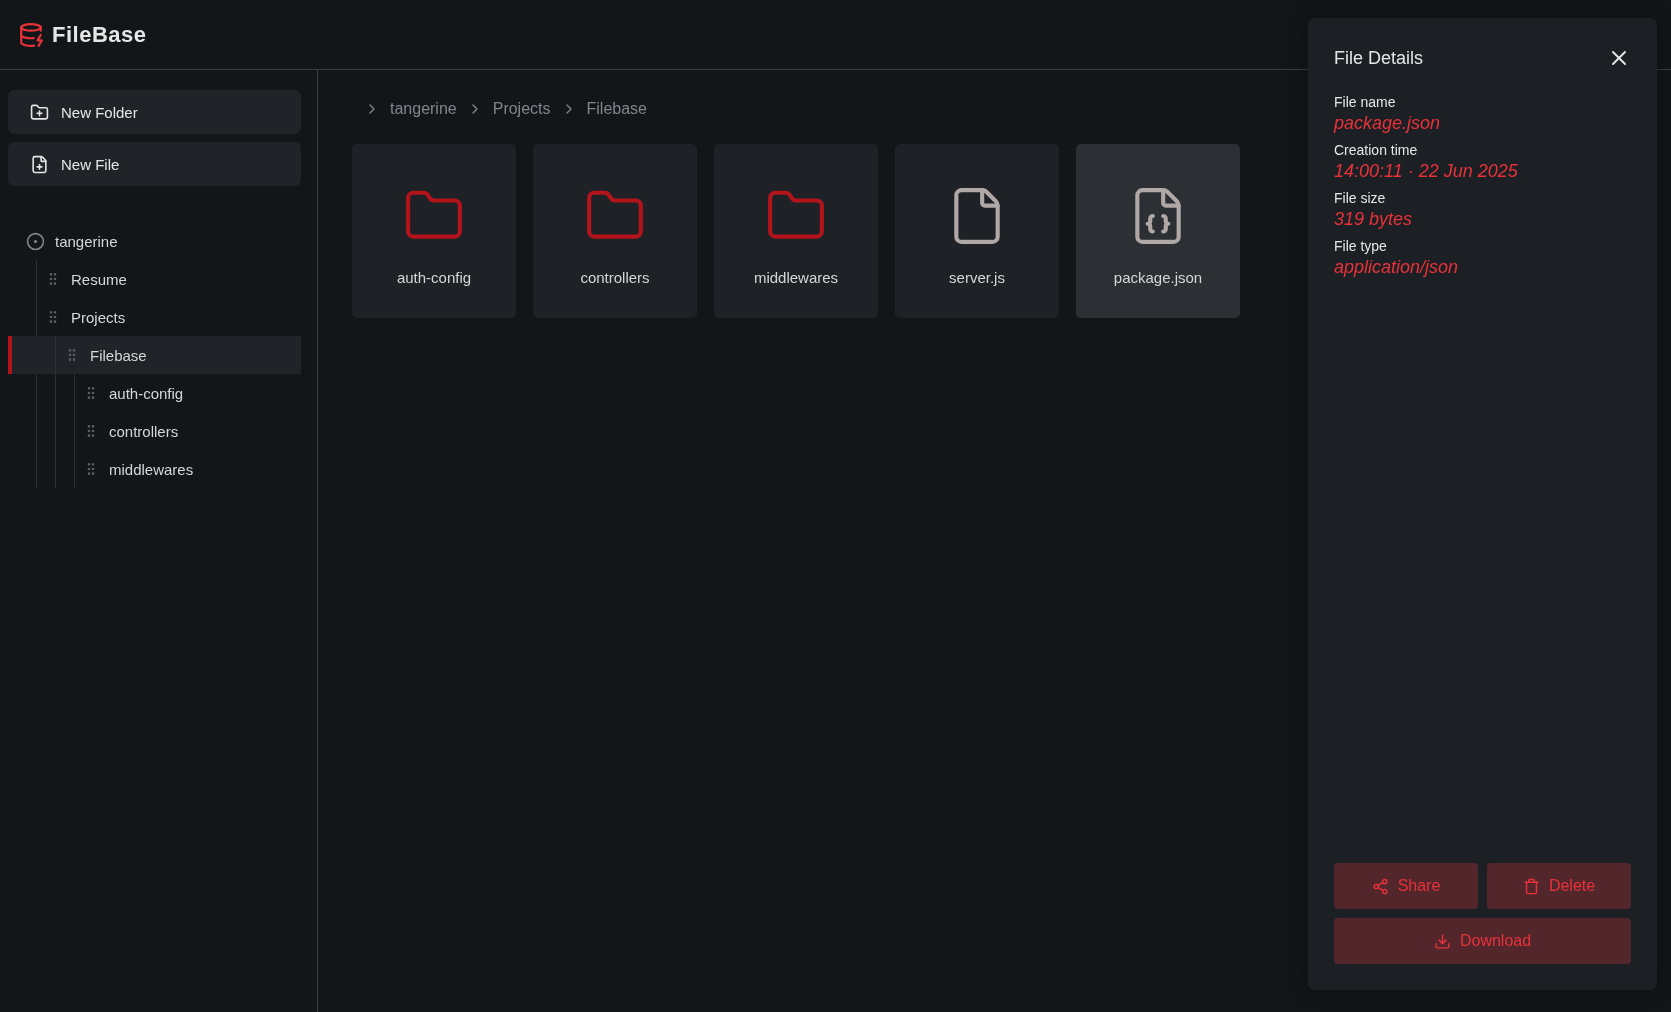 The image size is (1671, 1012). What do you see at coordinates (154, 279) in the screenshot?
I see `tree-item: Resume` at bounding box center [154, 279].